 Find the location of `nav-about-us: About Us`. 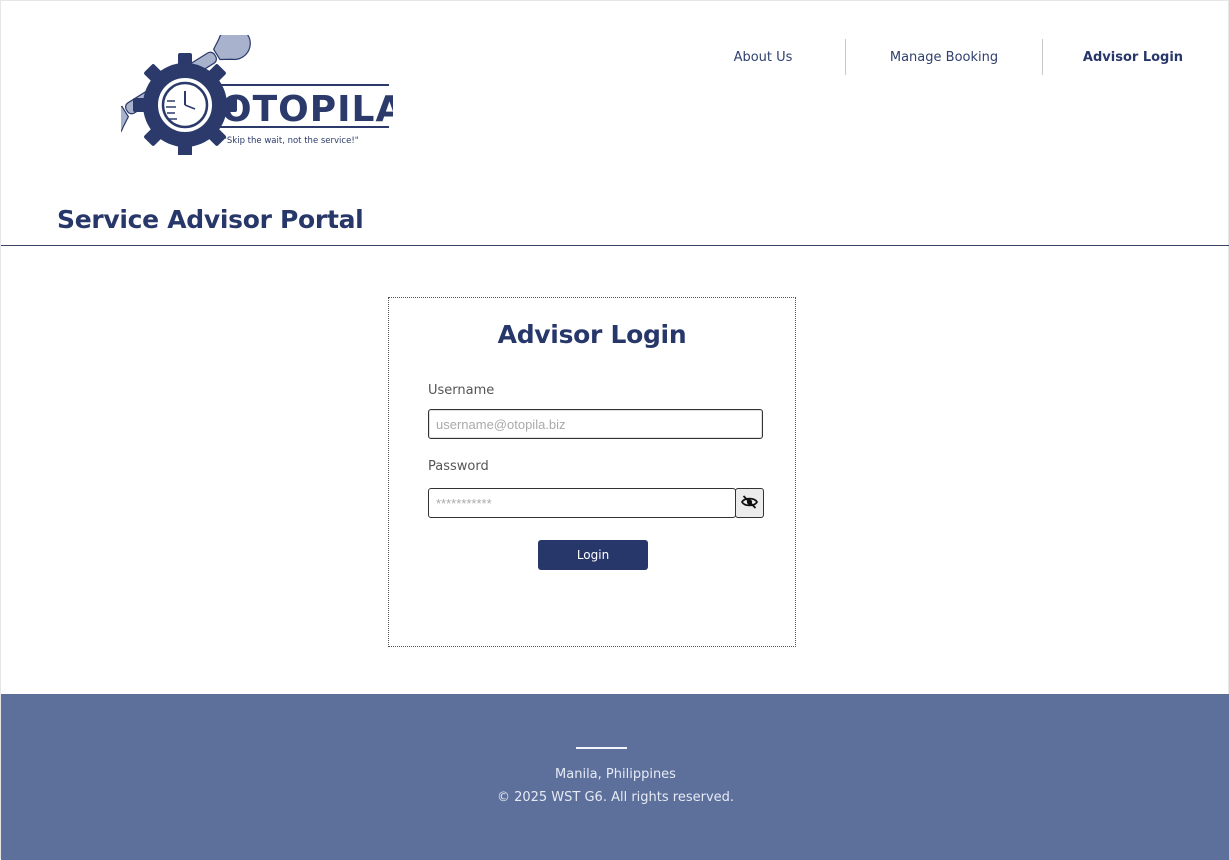

nav-about-us: About Us is located at coordinates (763, 57).